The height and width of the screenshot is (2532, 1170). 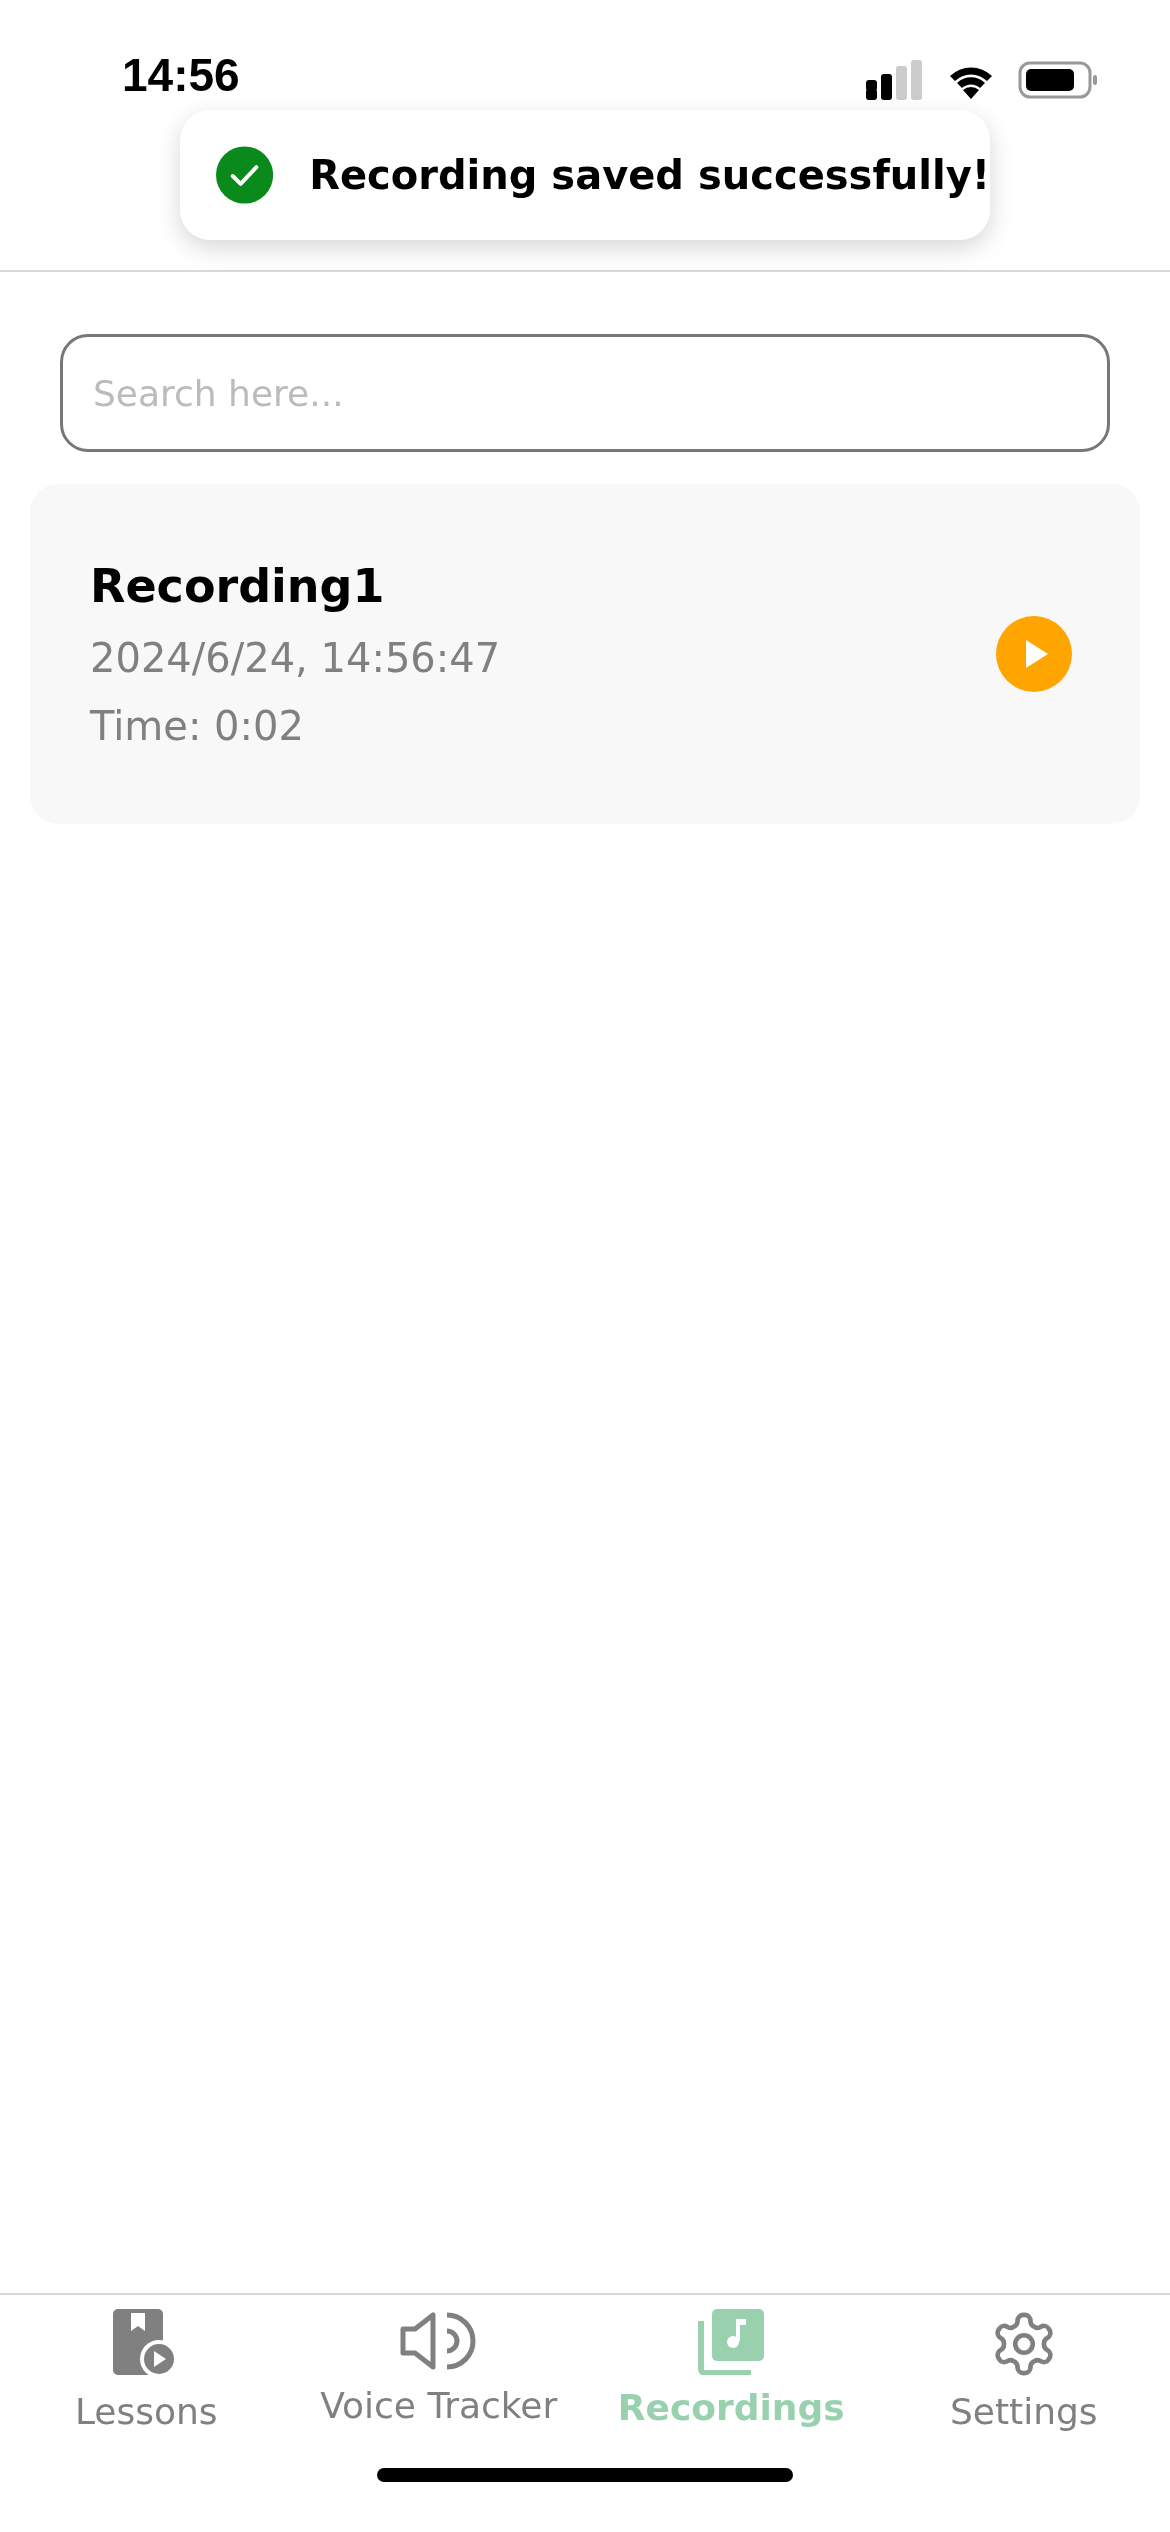 I want to click on tab-item: Lessons, so click(x=146, y=2370).